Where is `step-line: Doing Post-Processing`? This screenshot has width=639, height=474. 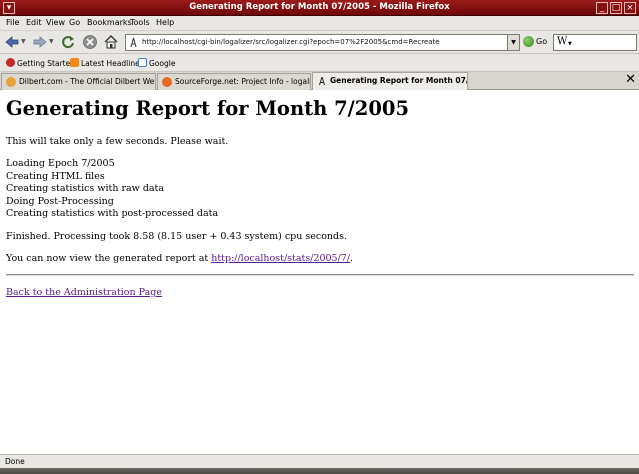 step-line: Doing Post-Processing is located at coordinates (60, 201).